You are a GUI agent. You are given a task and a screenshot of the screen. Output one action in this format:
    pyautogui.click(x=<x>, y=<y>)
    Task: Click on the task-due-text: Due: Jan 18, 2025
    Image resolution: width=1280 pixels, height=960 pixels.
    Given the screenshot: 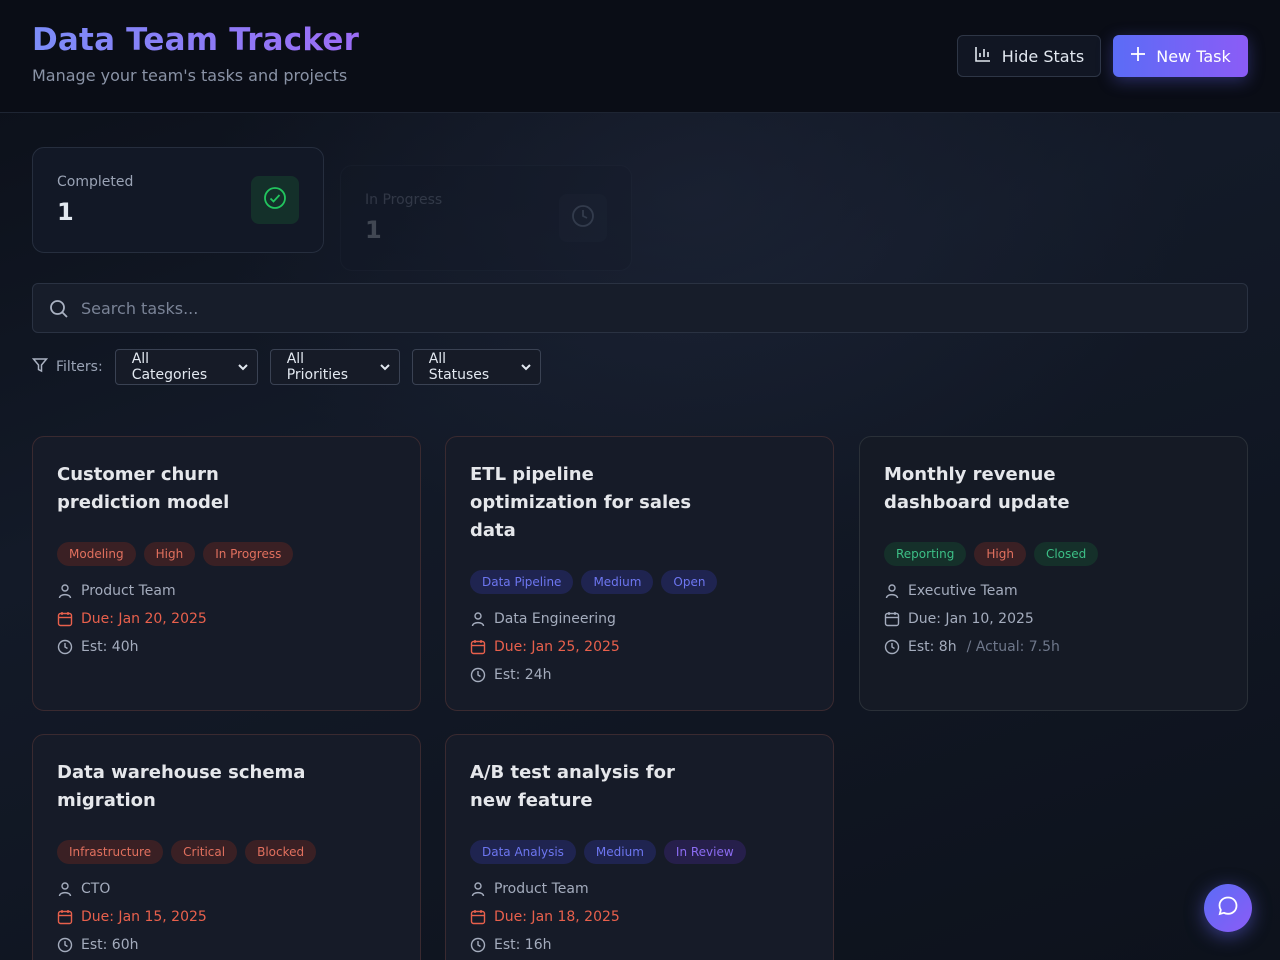 What is the action you would take?
    pyautogui.click(x=557, y=917)
    